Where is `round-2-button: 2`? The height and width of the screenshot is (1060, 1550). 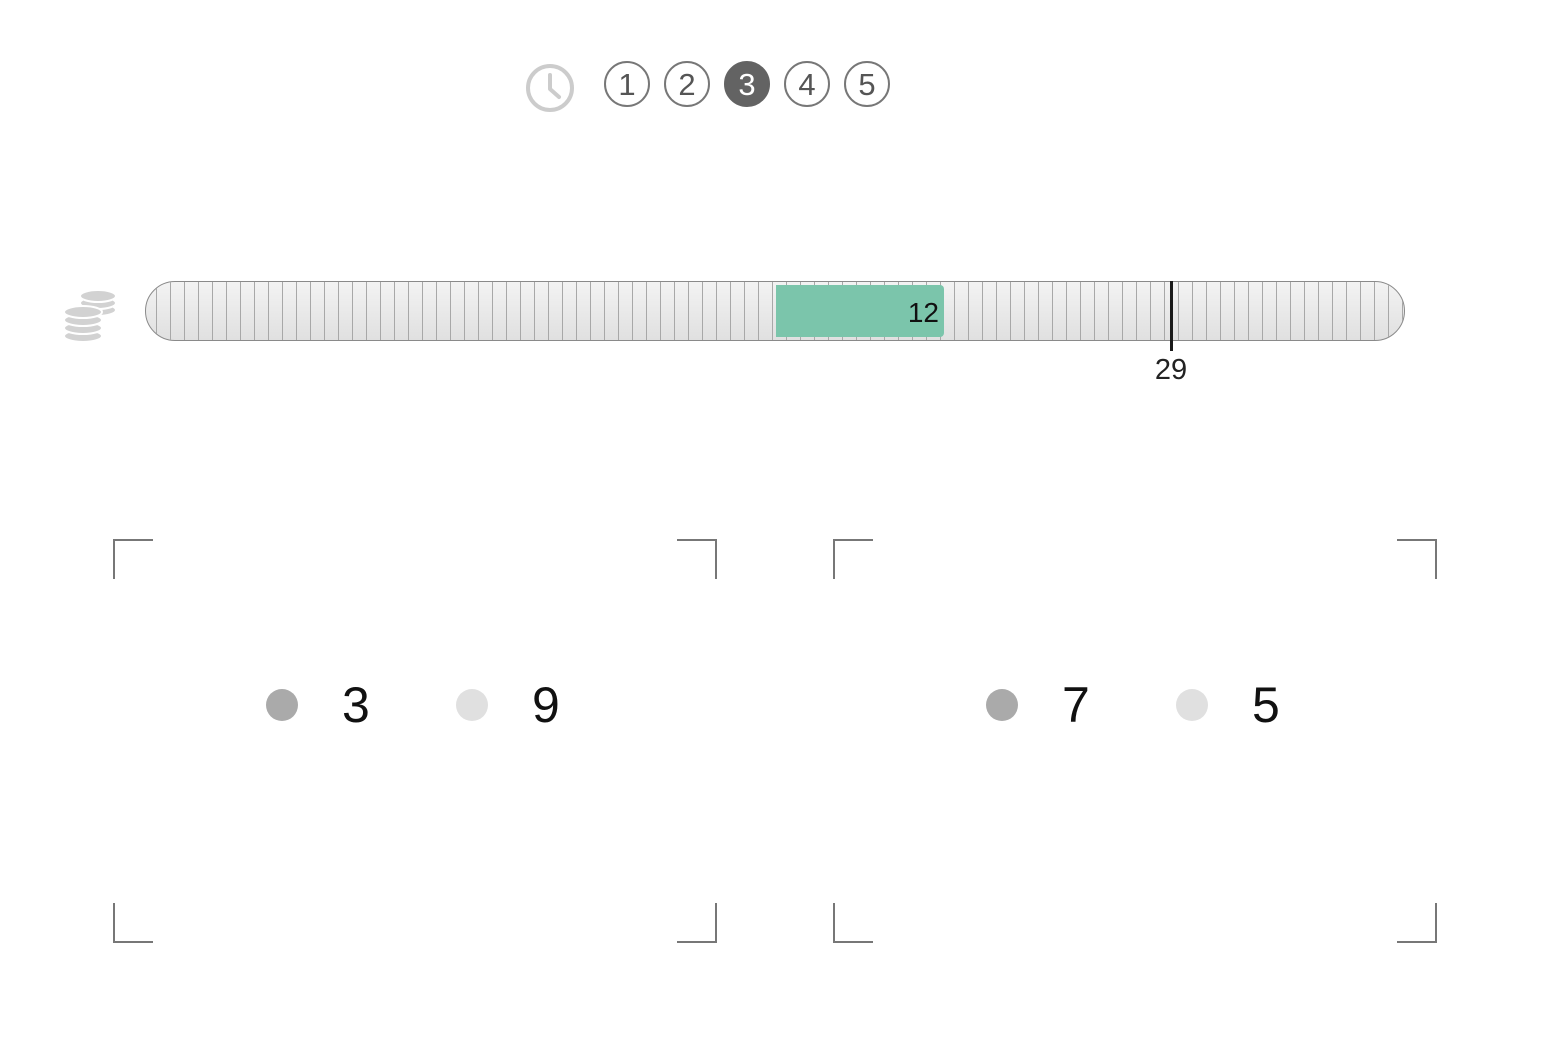 round-2-button: 2 is located at coordinates (687, 84).